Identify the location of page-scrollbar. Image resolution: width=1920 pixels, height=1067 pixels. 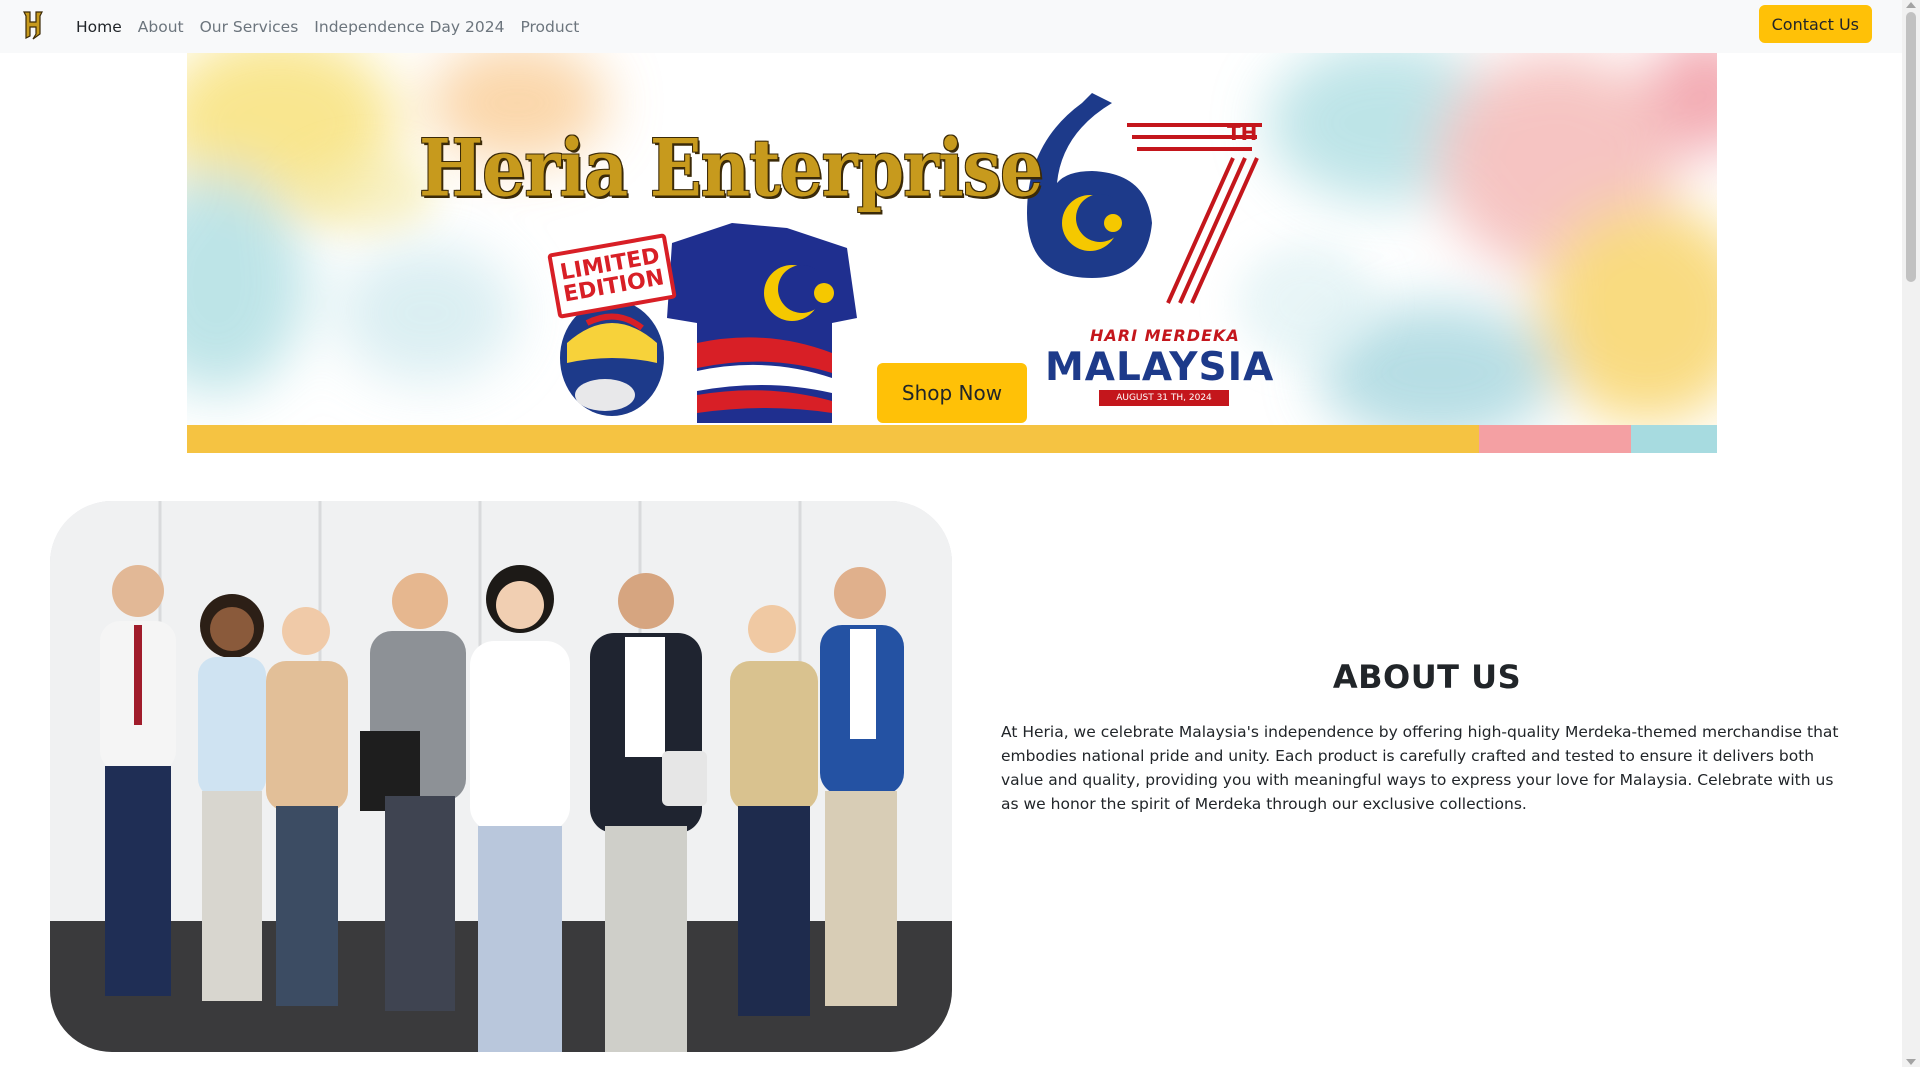
(1911, 533).